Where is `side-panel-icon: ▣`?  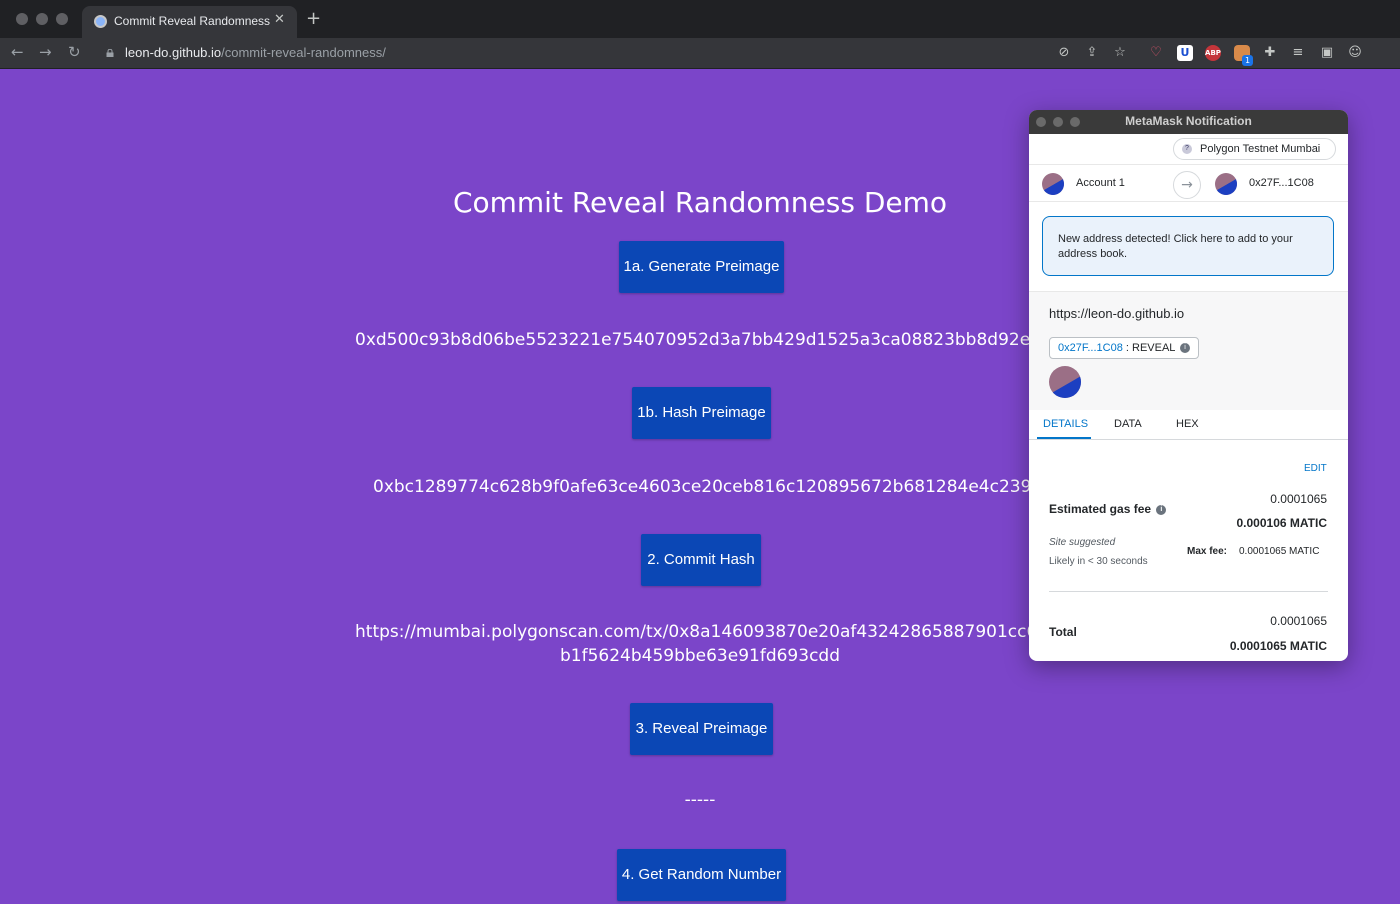
side-panel-icon: ▣ is located at coordinates (1327, 53).